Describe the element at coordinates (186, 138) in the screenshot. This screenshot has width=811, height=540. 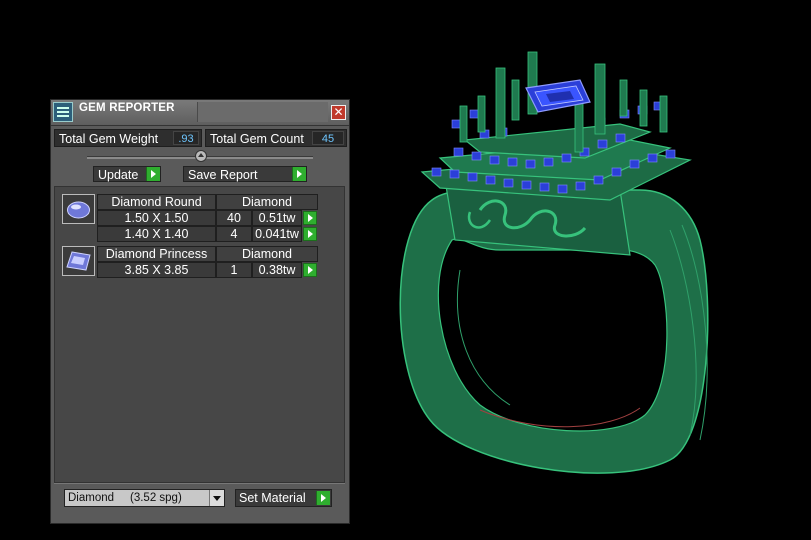
I see `total-gem-weight-value: .93` at that location.